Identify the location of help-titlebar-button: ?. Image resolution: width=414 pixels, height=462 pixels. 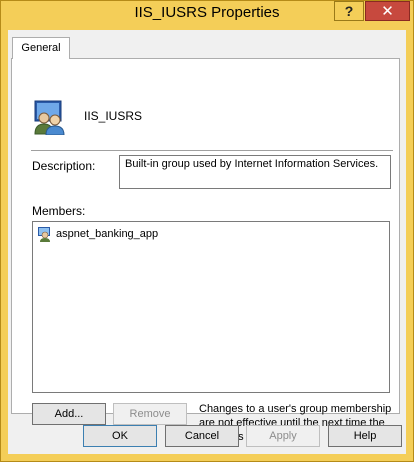
(349, 11).